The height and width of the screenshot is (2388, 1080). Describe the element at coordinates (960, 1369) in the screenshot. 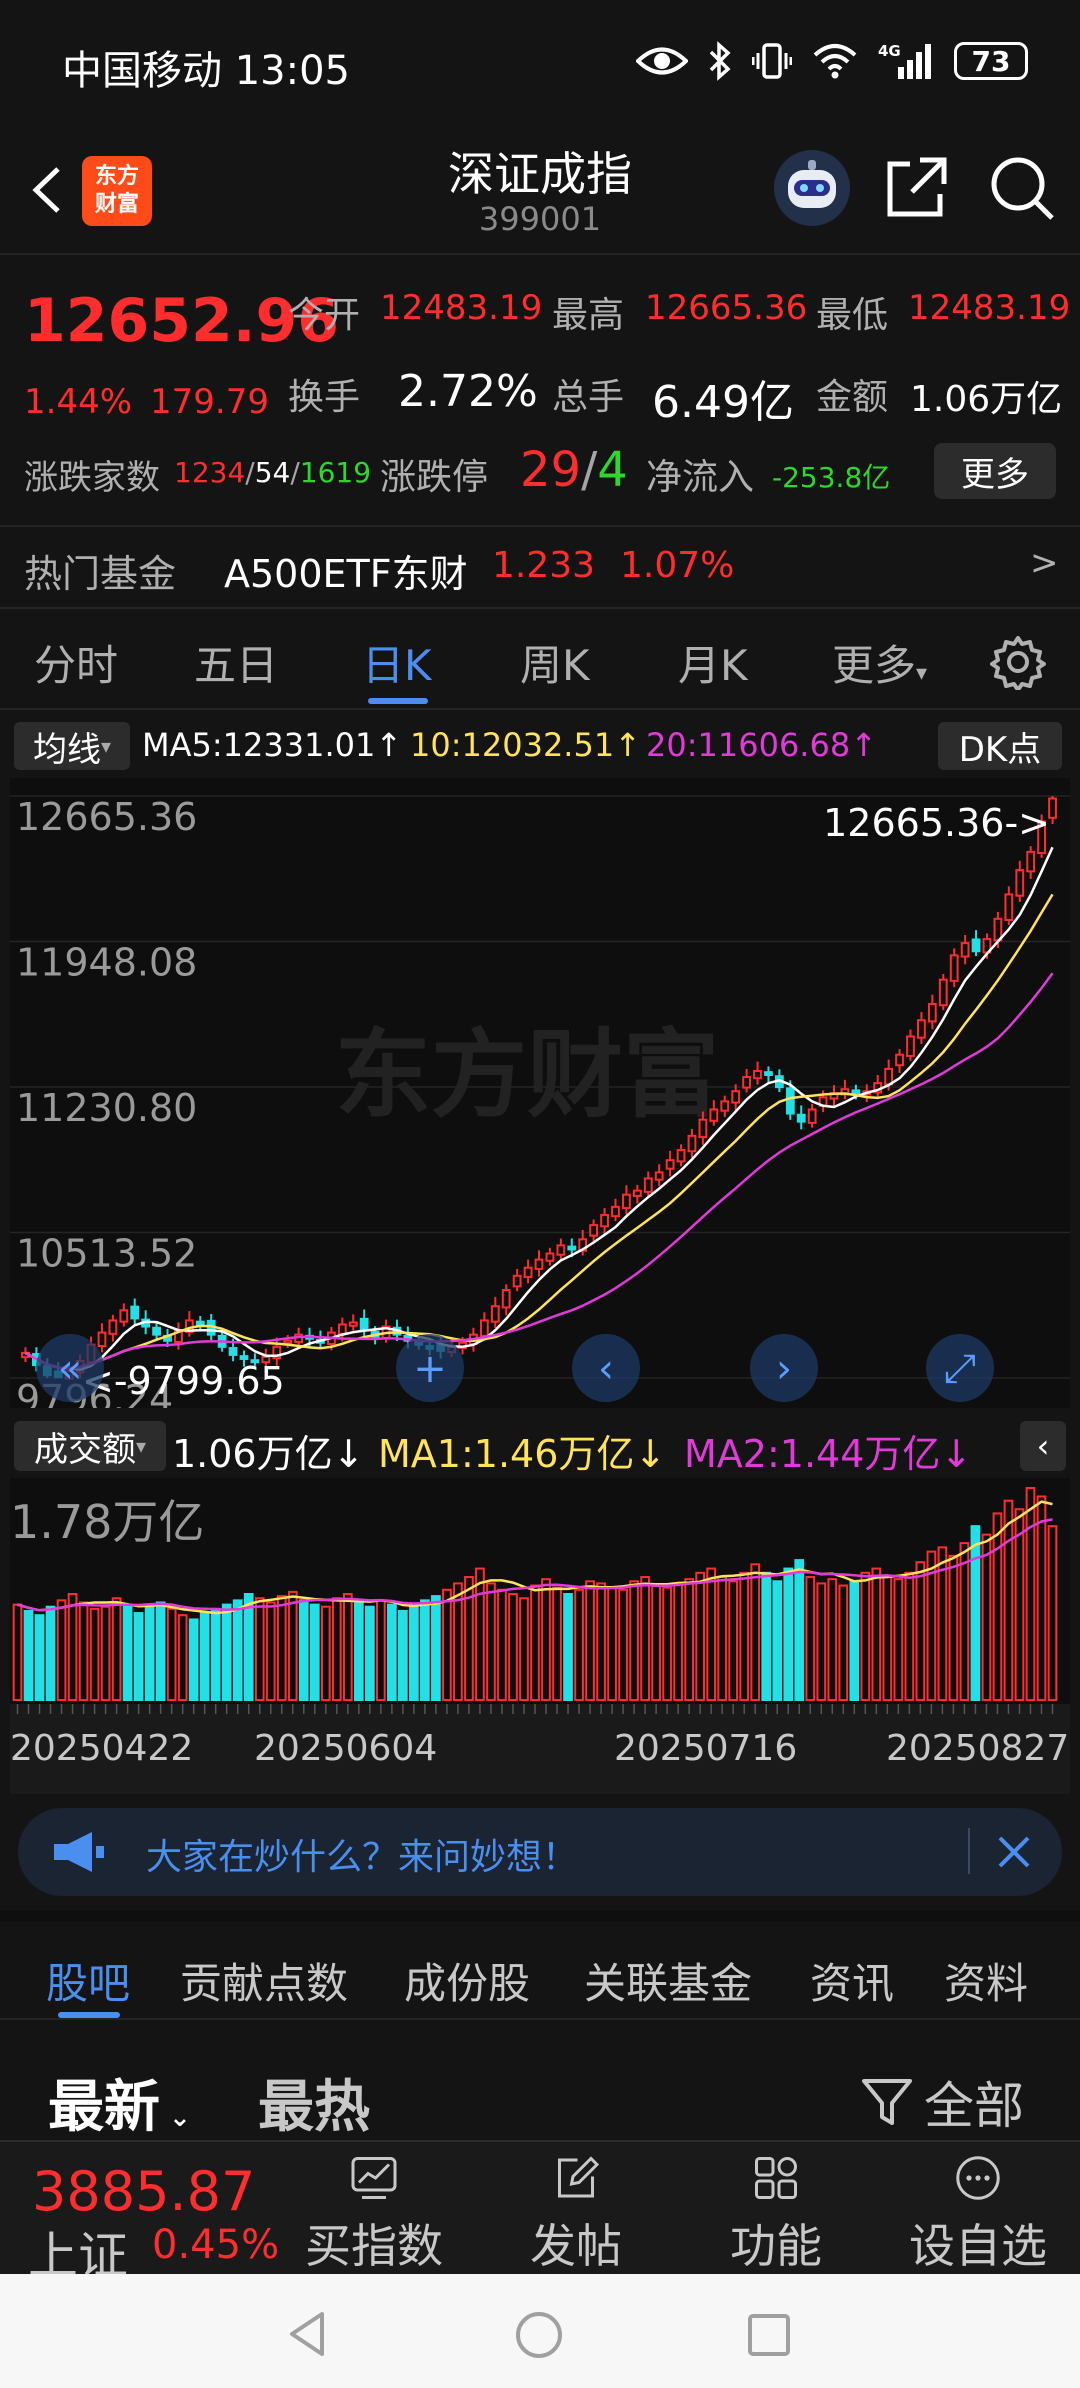

I see `fullscreen-icon: ⤢` at that location.